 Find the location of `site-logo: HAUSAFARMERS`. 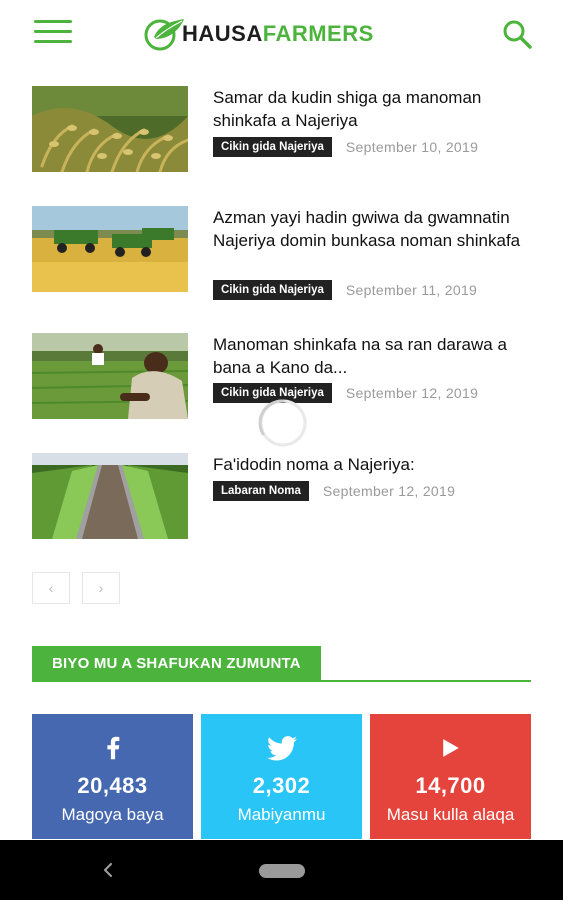

site-logo: HAUSAFARMERS is located at coordinates (257, 34).